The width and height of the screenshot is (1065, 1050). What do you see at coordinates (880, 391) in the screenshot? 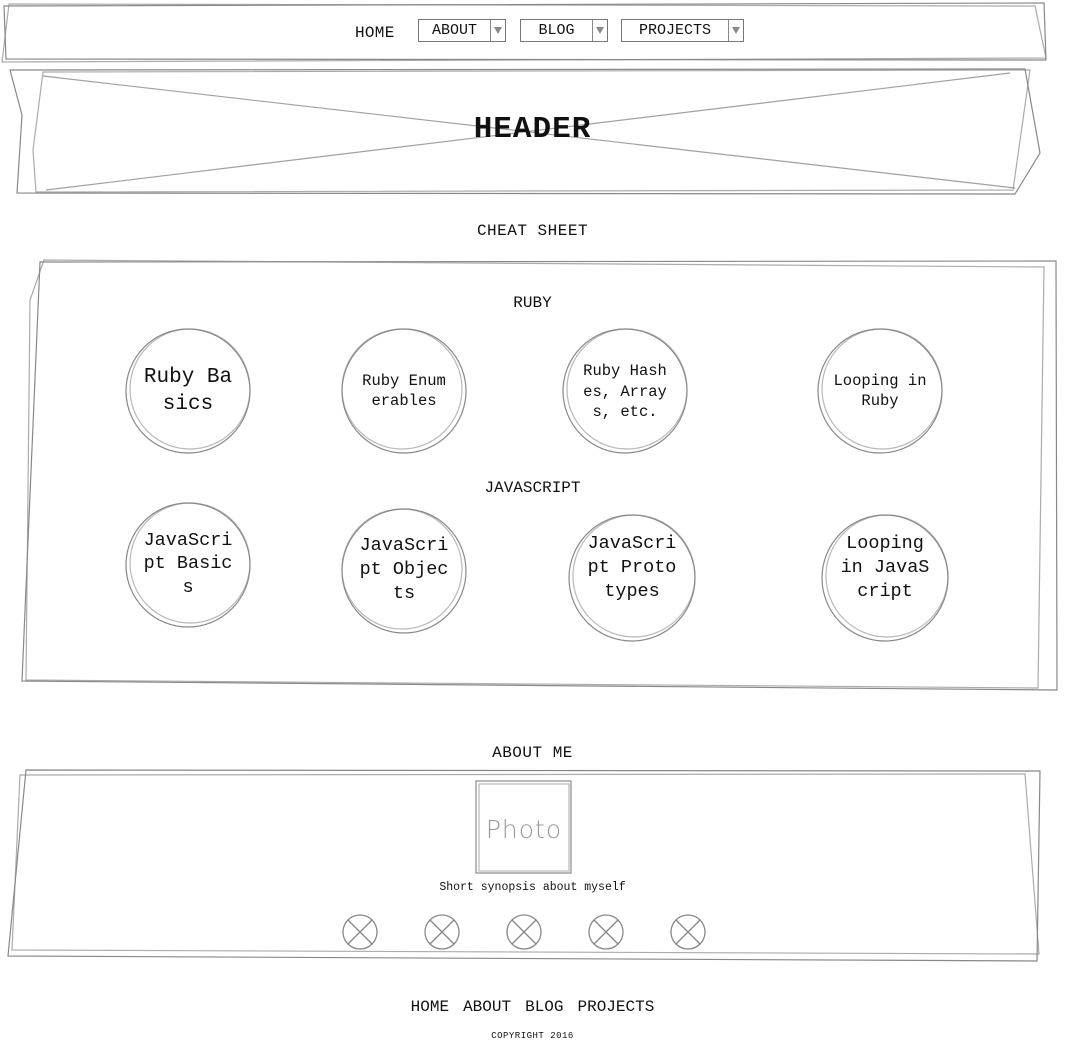
I see `looping-in-ruby-link: Looping in Ruby` at bounding box center [880, 391].